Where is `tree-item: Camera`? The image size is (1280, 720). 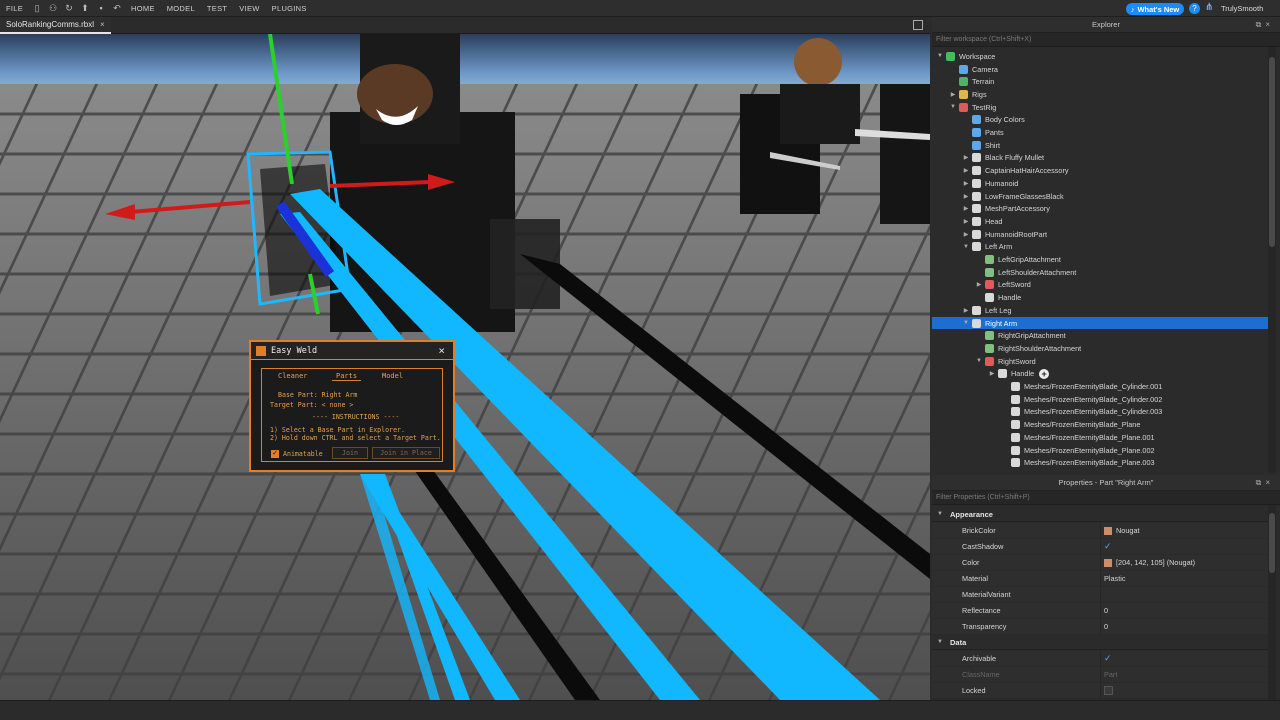 tree-item: Camera is located at coordinates (1100, 69).